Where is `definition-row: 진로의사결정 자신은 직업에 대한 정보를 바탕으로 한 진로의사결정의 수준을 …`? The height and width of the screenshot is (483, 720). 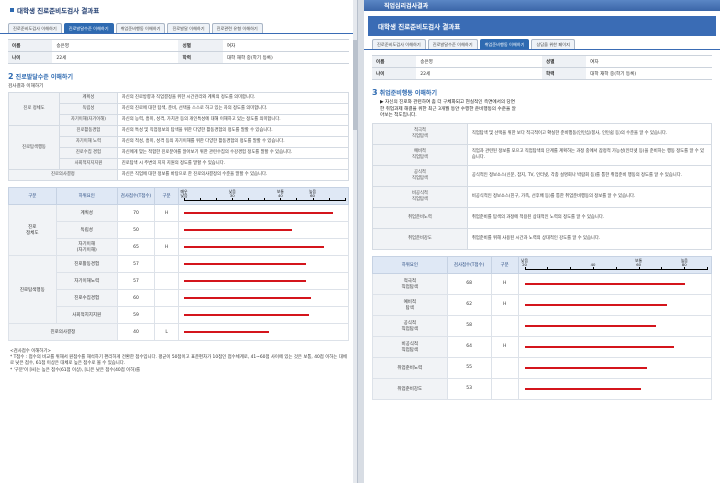 definition-row: 진로의사결정 자신은 직업에 대한 정보를 바탕으로 한 진로의사결정의 수준을 … is located at coordinates (179, 175).